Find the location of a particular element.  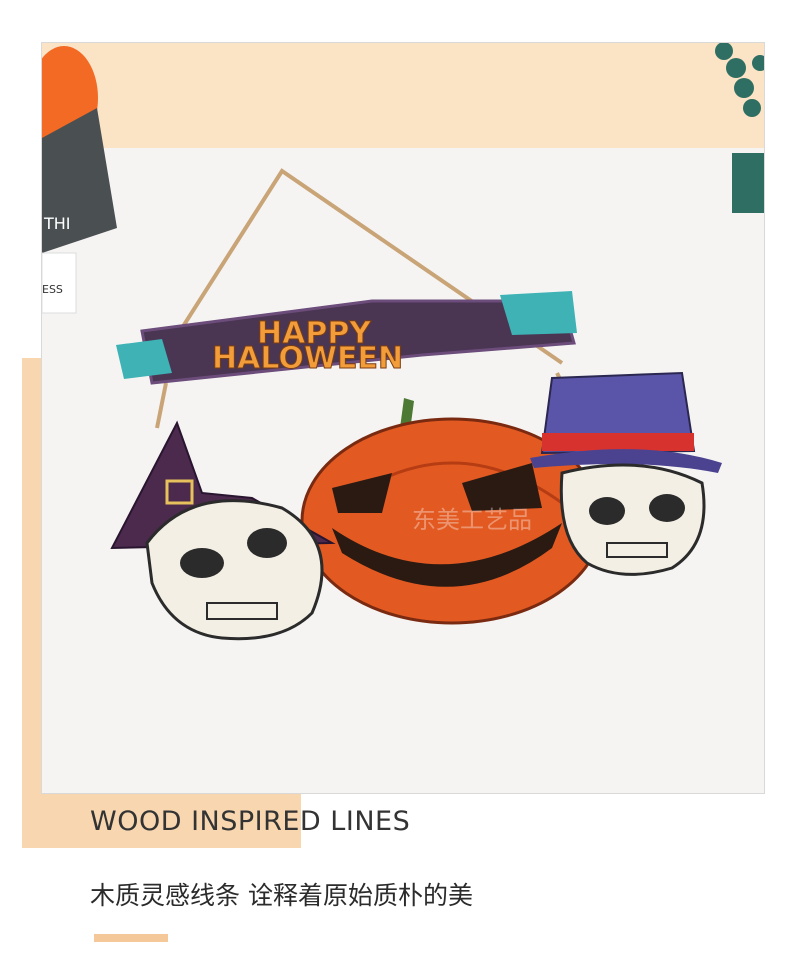

caption-chinese: 木质灵感线条 诠释着原始质朴的美 is located at coordinates (281, 895).